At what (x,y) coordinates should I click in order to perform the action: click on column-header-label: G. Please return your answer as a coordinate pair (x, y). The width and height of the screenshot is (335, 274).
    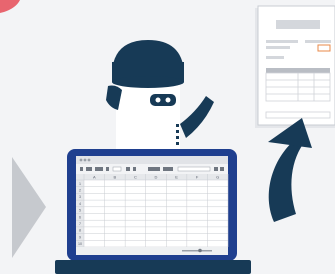
    Looking at the image, I should click on (217, 177).